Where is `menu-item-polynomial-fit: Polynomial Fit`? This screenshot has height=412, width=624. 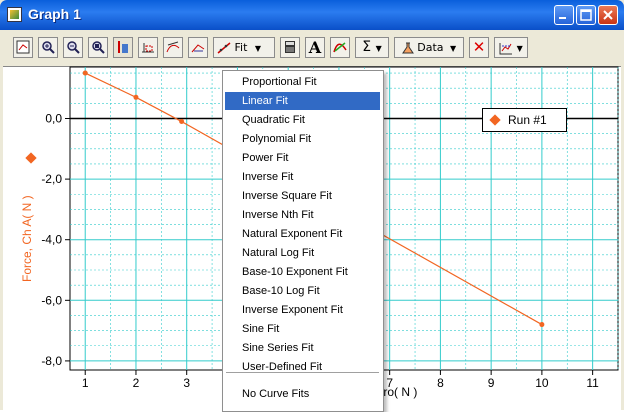 menu-item-polynomial-fit: Polynomial Fit is located at coordinates (302, 139).